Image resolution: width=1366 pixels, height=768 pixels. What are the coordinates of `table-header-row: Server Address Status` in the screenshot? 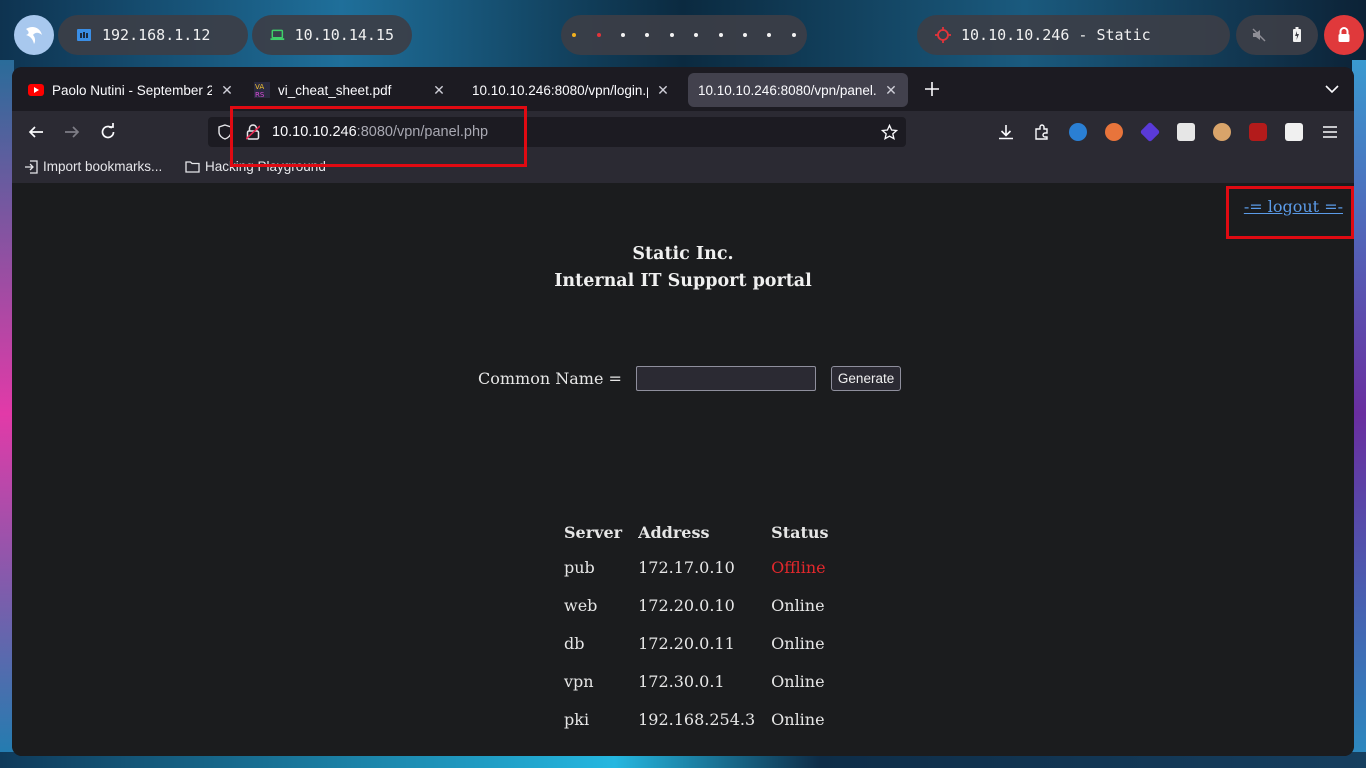 It's located at (702, 532).